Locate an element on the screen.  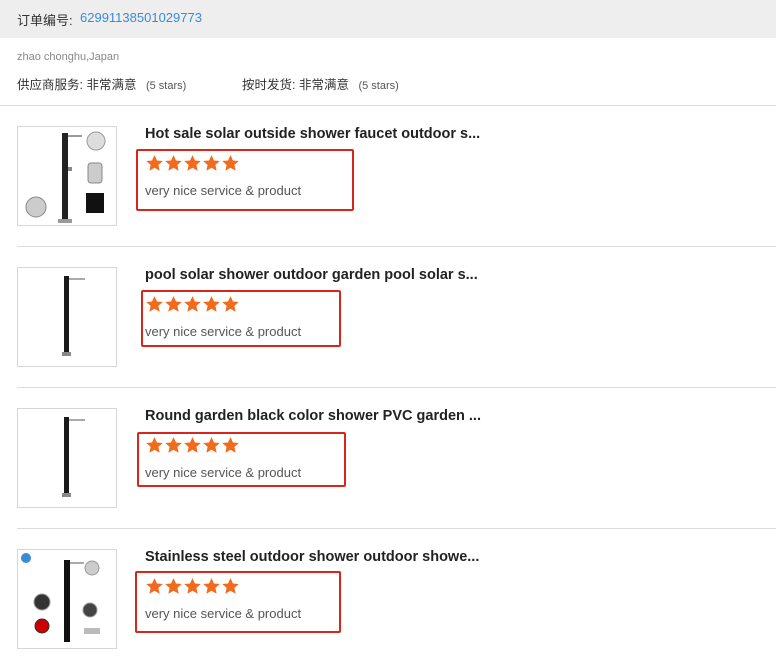
rating-label: 供应商服务: is located at coordinates (50, 85).